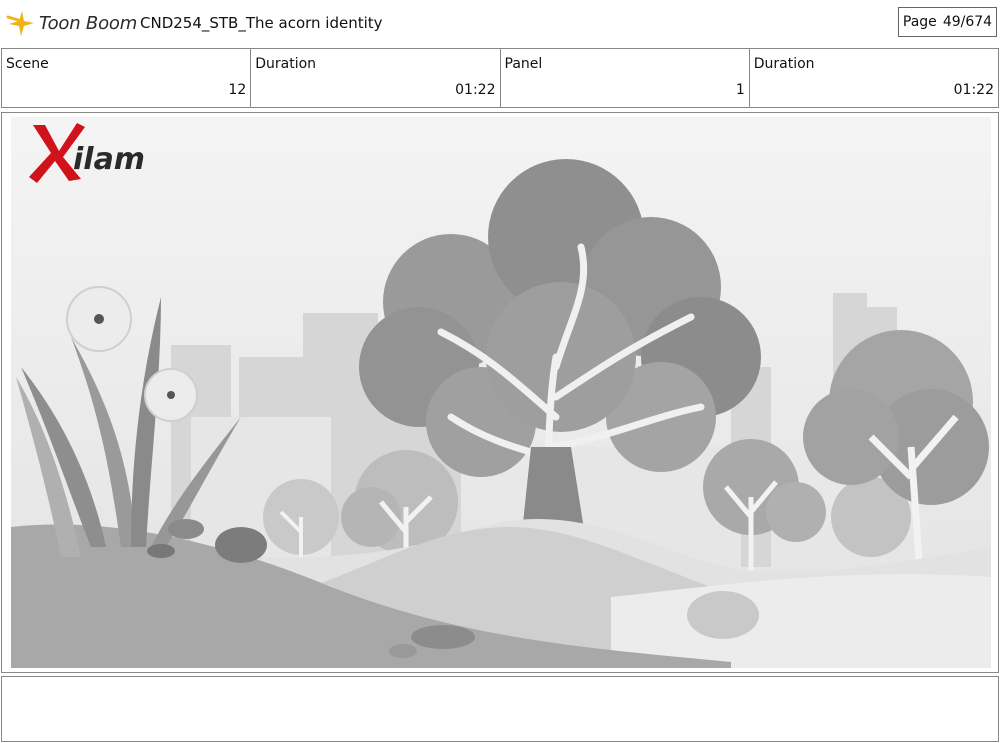 Image resolution: width=1000 pixels, height=743 pixels. What do you see at coordinates (475, 90) in the screenshot?
I see `scene-duration-value: 01:22` at bounding box center [475, 90].